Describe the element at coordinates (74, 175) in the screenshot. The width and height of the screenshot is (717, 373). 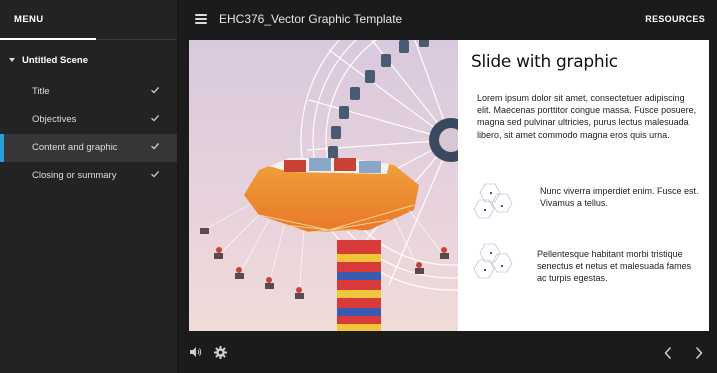
I see `sidebar-item-label: Closing or summary` at that location.